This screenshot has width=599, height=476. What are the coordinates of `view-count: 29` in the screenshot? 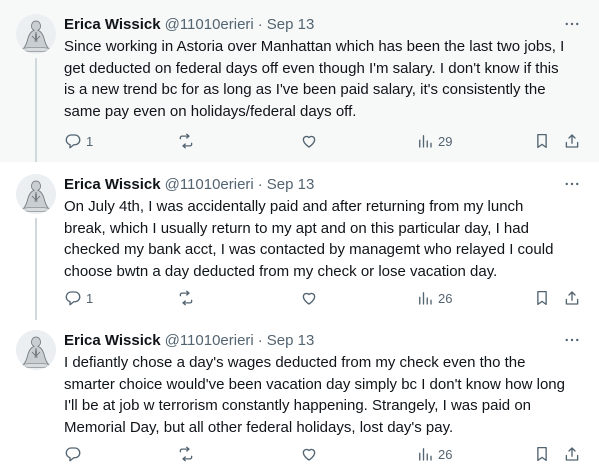 It's located at (445, 141).